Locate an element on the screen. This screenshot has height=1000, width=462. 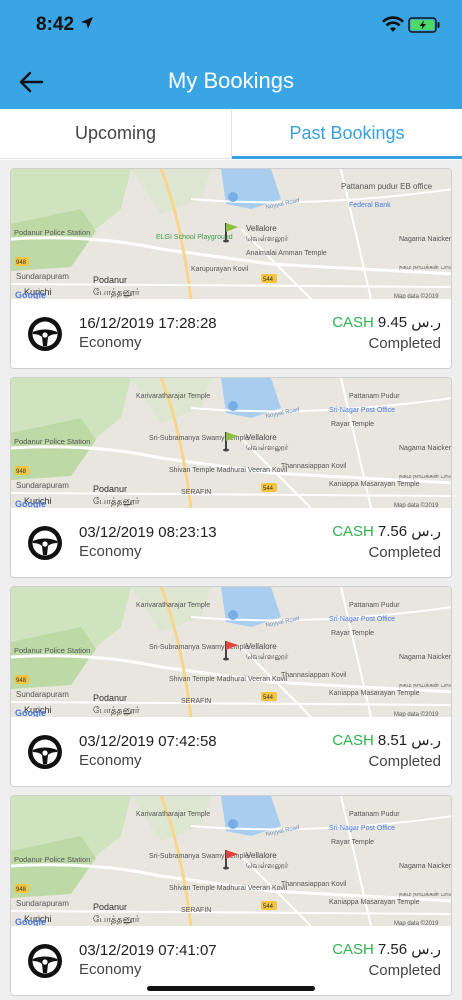
tab-upcoming: Upcoming is located at coordinates (115, 134).